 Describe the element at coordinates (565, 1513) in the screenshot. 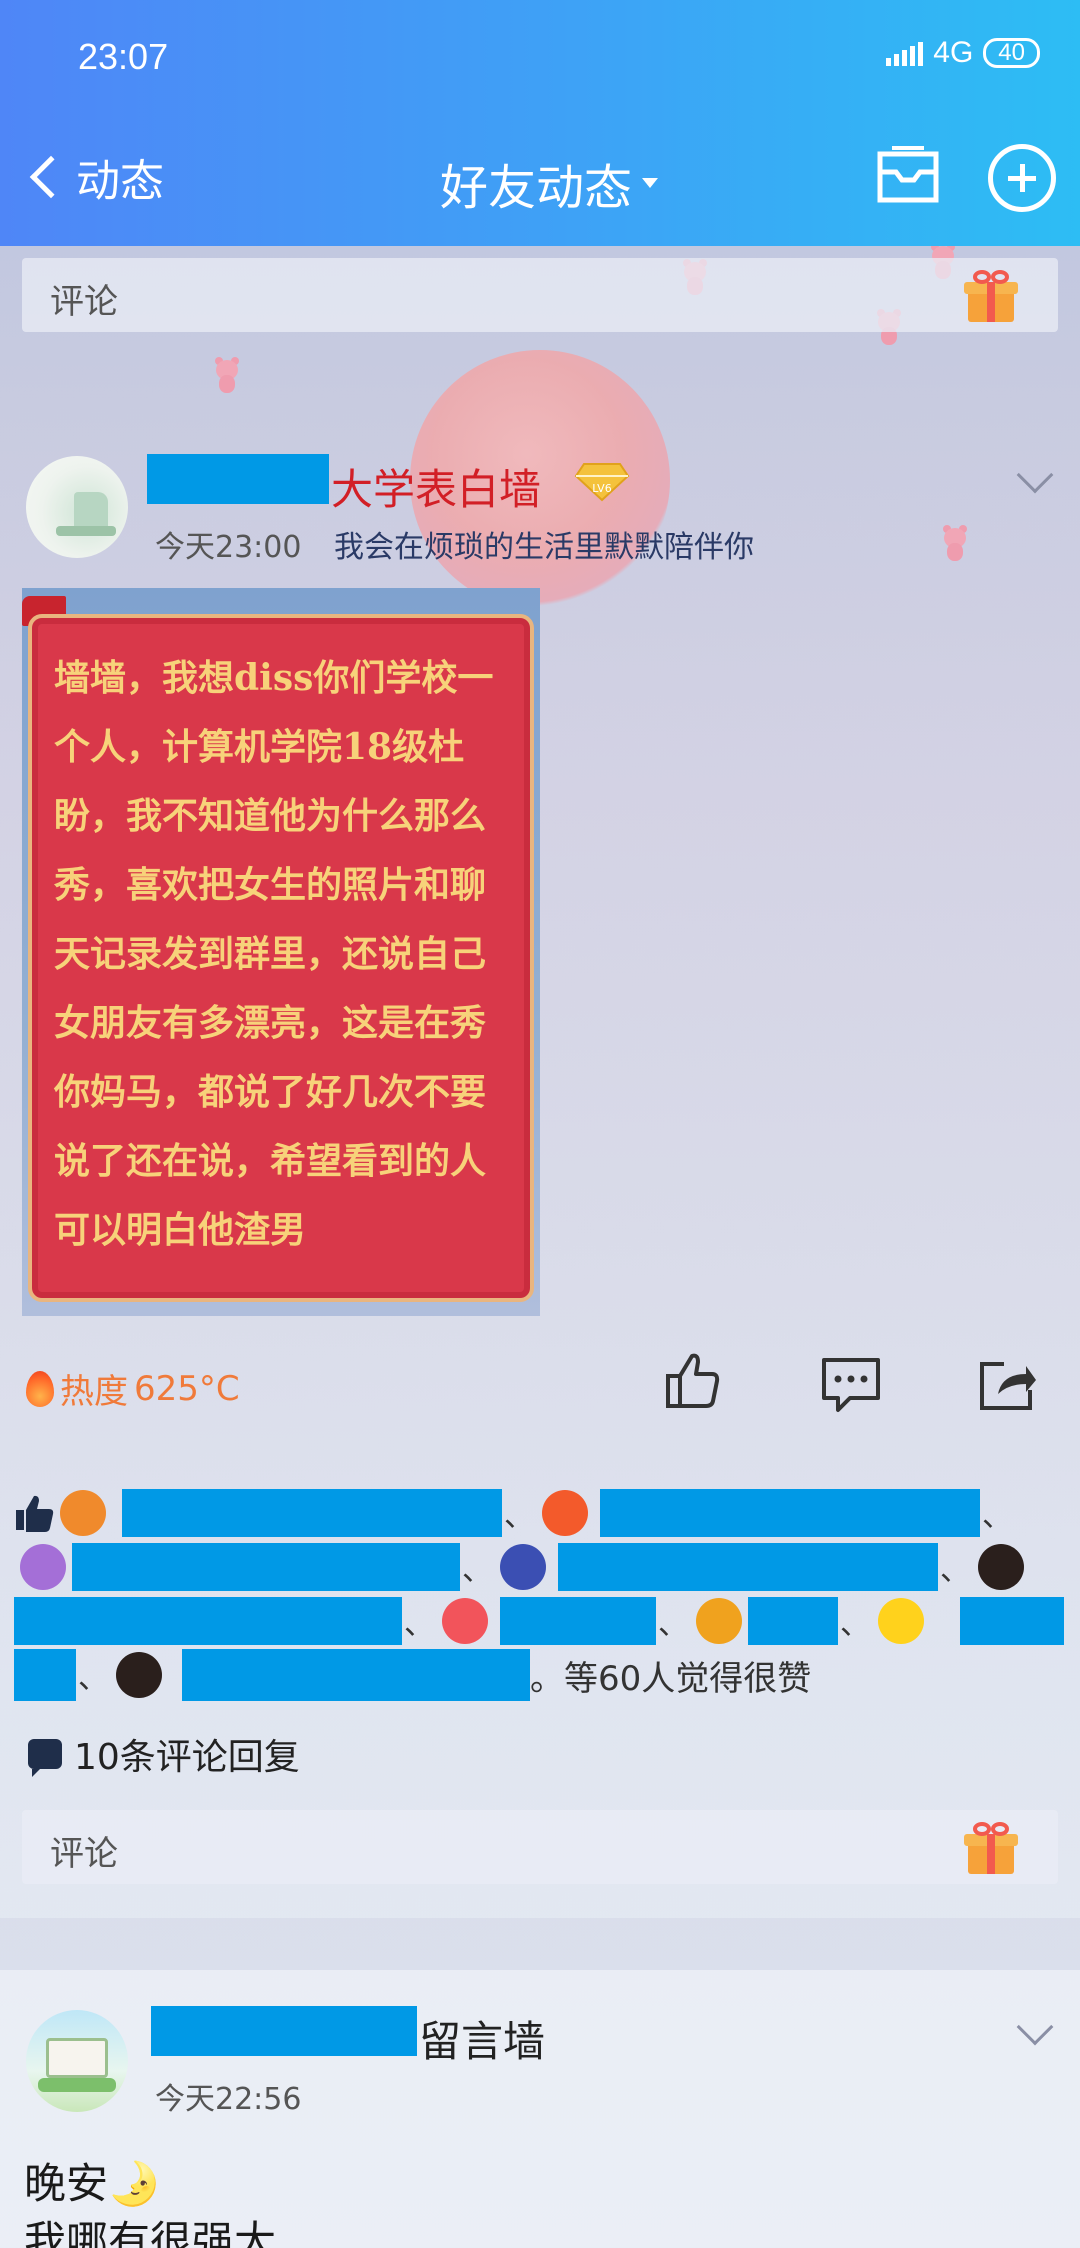

I see `fire-badge-icon` at that location.